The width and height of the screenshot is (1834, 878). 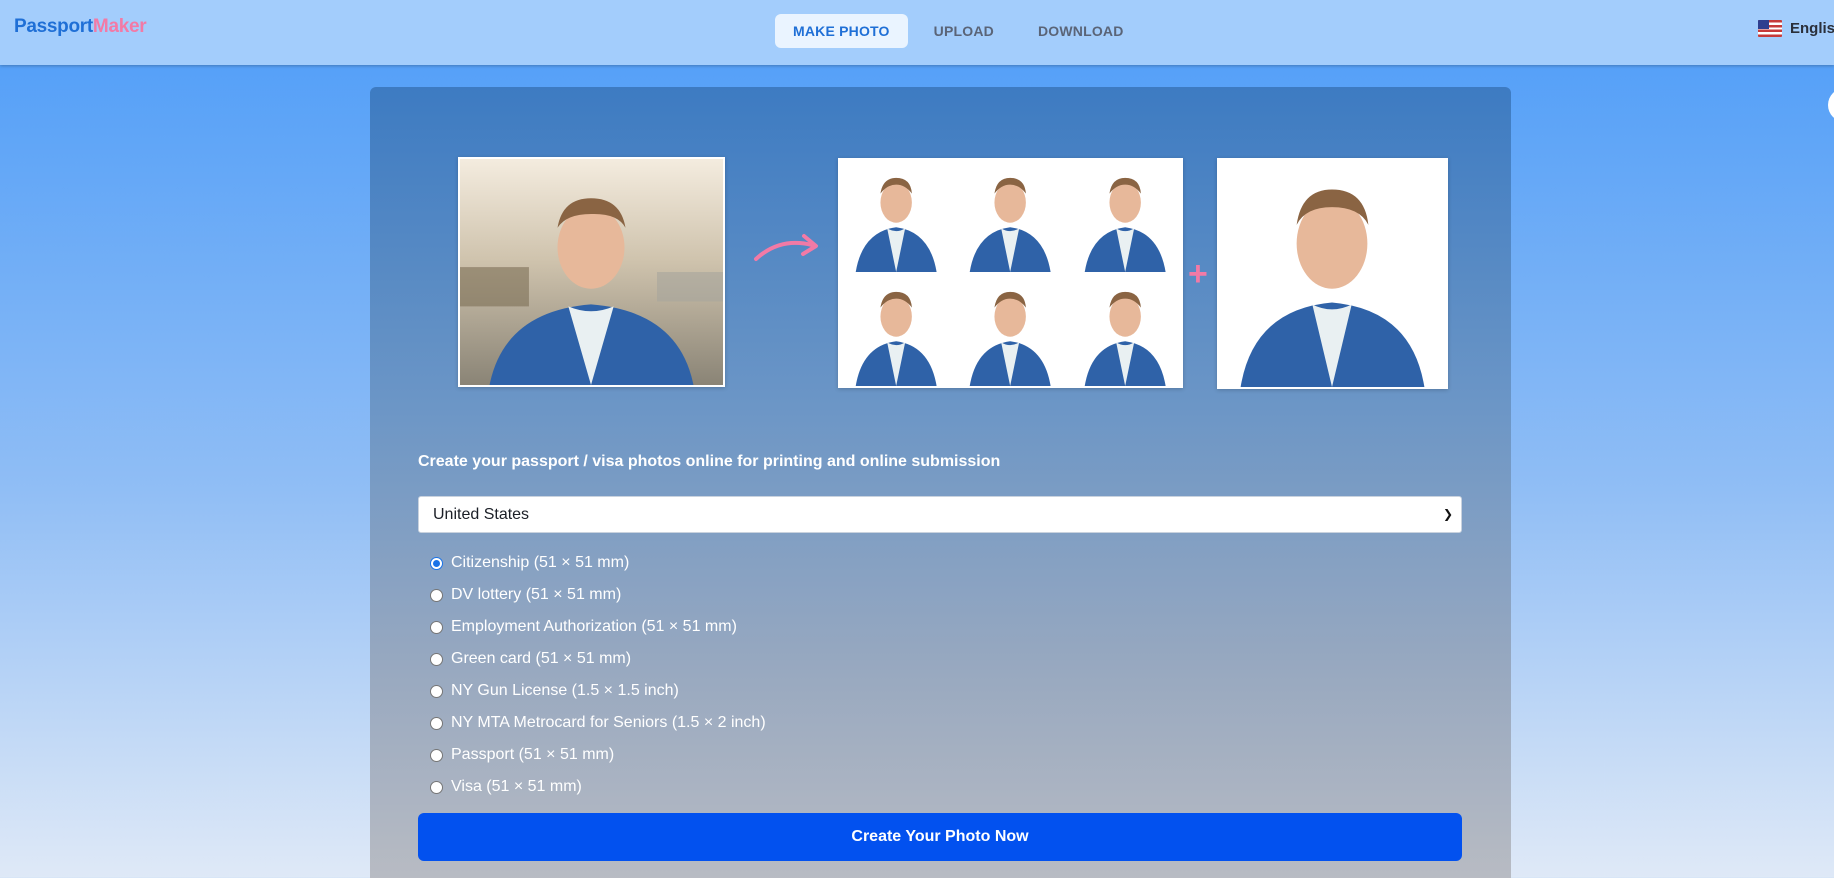 I want to click on tab-upload: UPLOAD, so click(x=964, y=31).